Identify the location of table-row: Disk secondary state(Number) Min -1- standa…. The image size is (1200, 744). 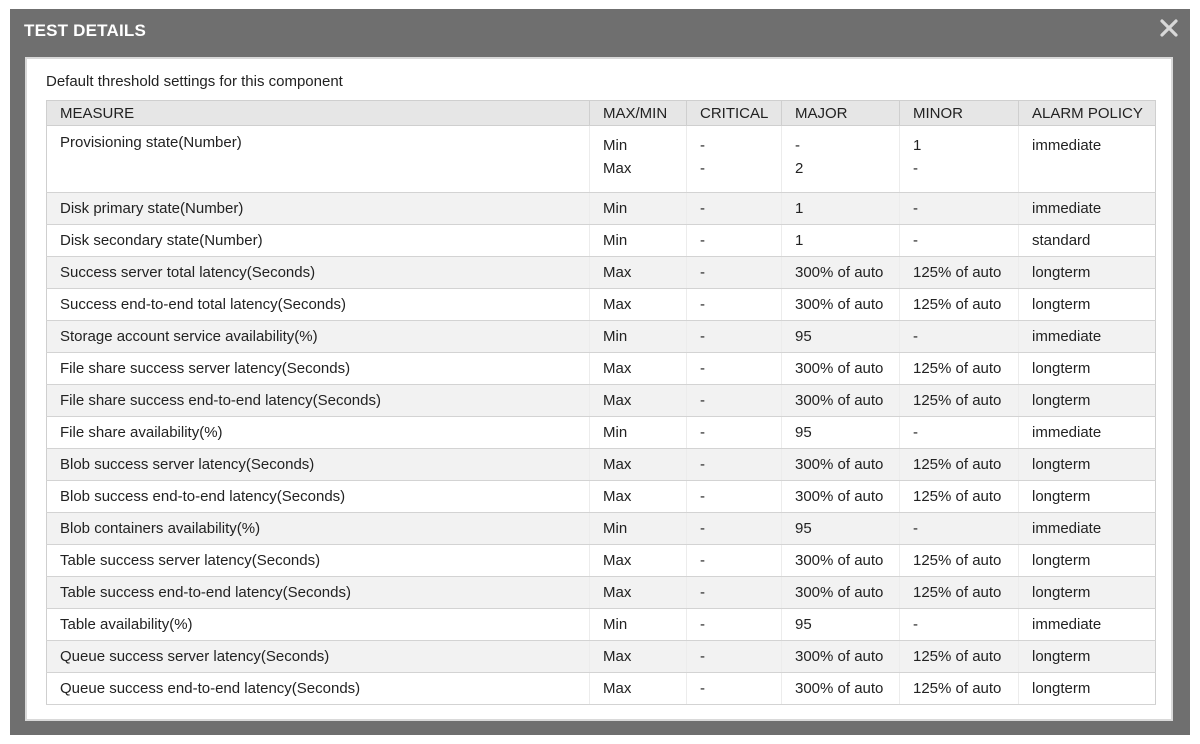
(601, 240).